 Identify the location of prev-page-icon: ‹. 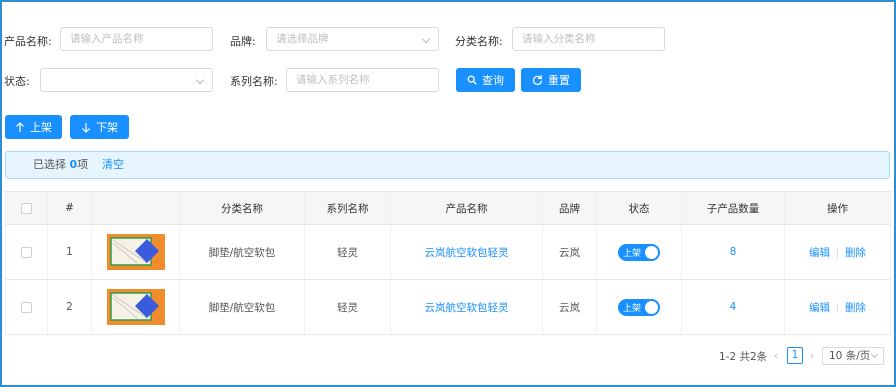
(776, 356).